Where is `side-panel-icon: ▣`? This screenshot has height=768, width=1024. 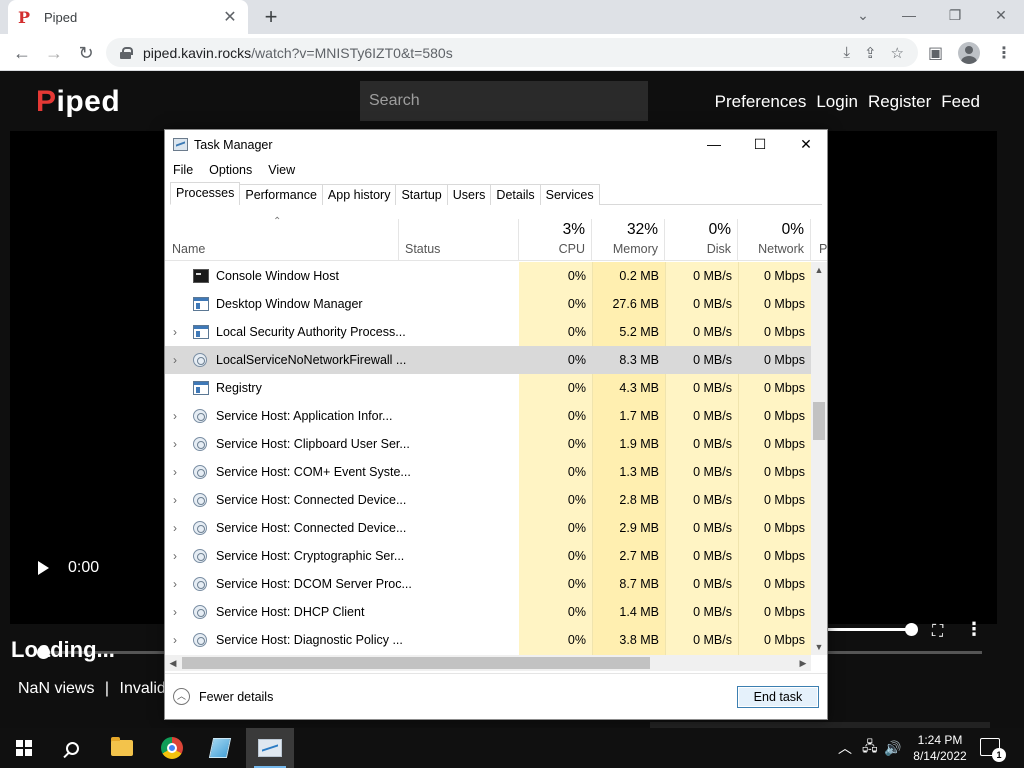 side-panel-icon: ▣ is located at coordinates (935, 52).